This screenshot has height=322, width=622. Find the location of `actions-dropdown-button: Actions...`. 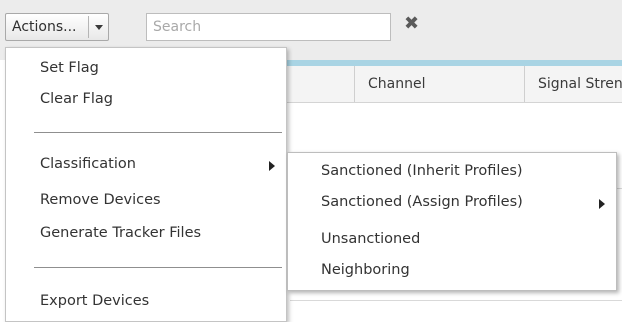

actions-dropdown-button: Actions... is located at coordinates (57, 27).